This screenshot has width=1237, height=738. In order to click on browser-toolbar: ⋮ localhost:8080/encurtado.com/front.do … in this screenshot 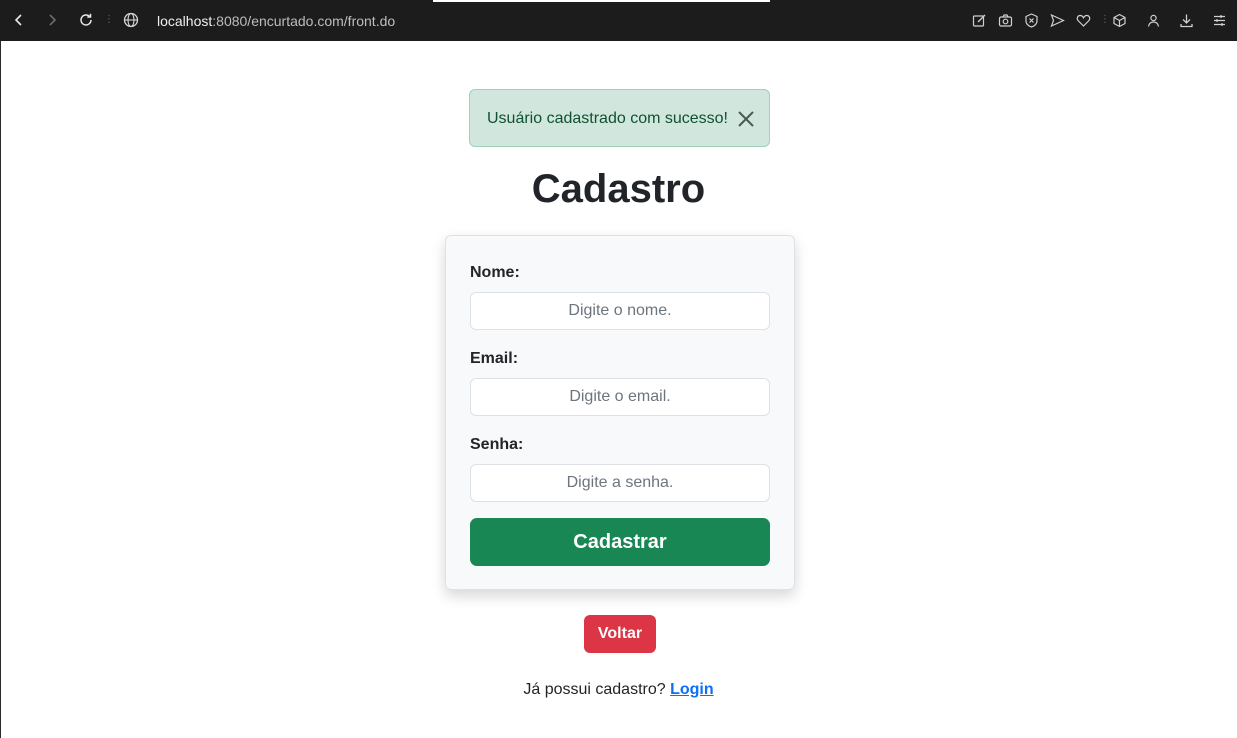, I will do `click(618, 20)`.